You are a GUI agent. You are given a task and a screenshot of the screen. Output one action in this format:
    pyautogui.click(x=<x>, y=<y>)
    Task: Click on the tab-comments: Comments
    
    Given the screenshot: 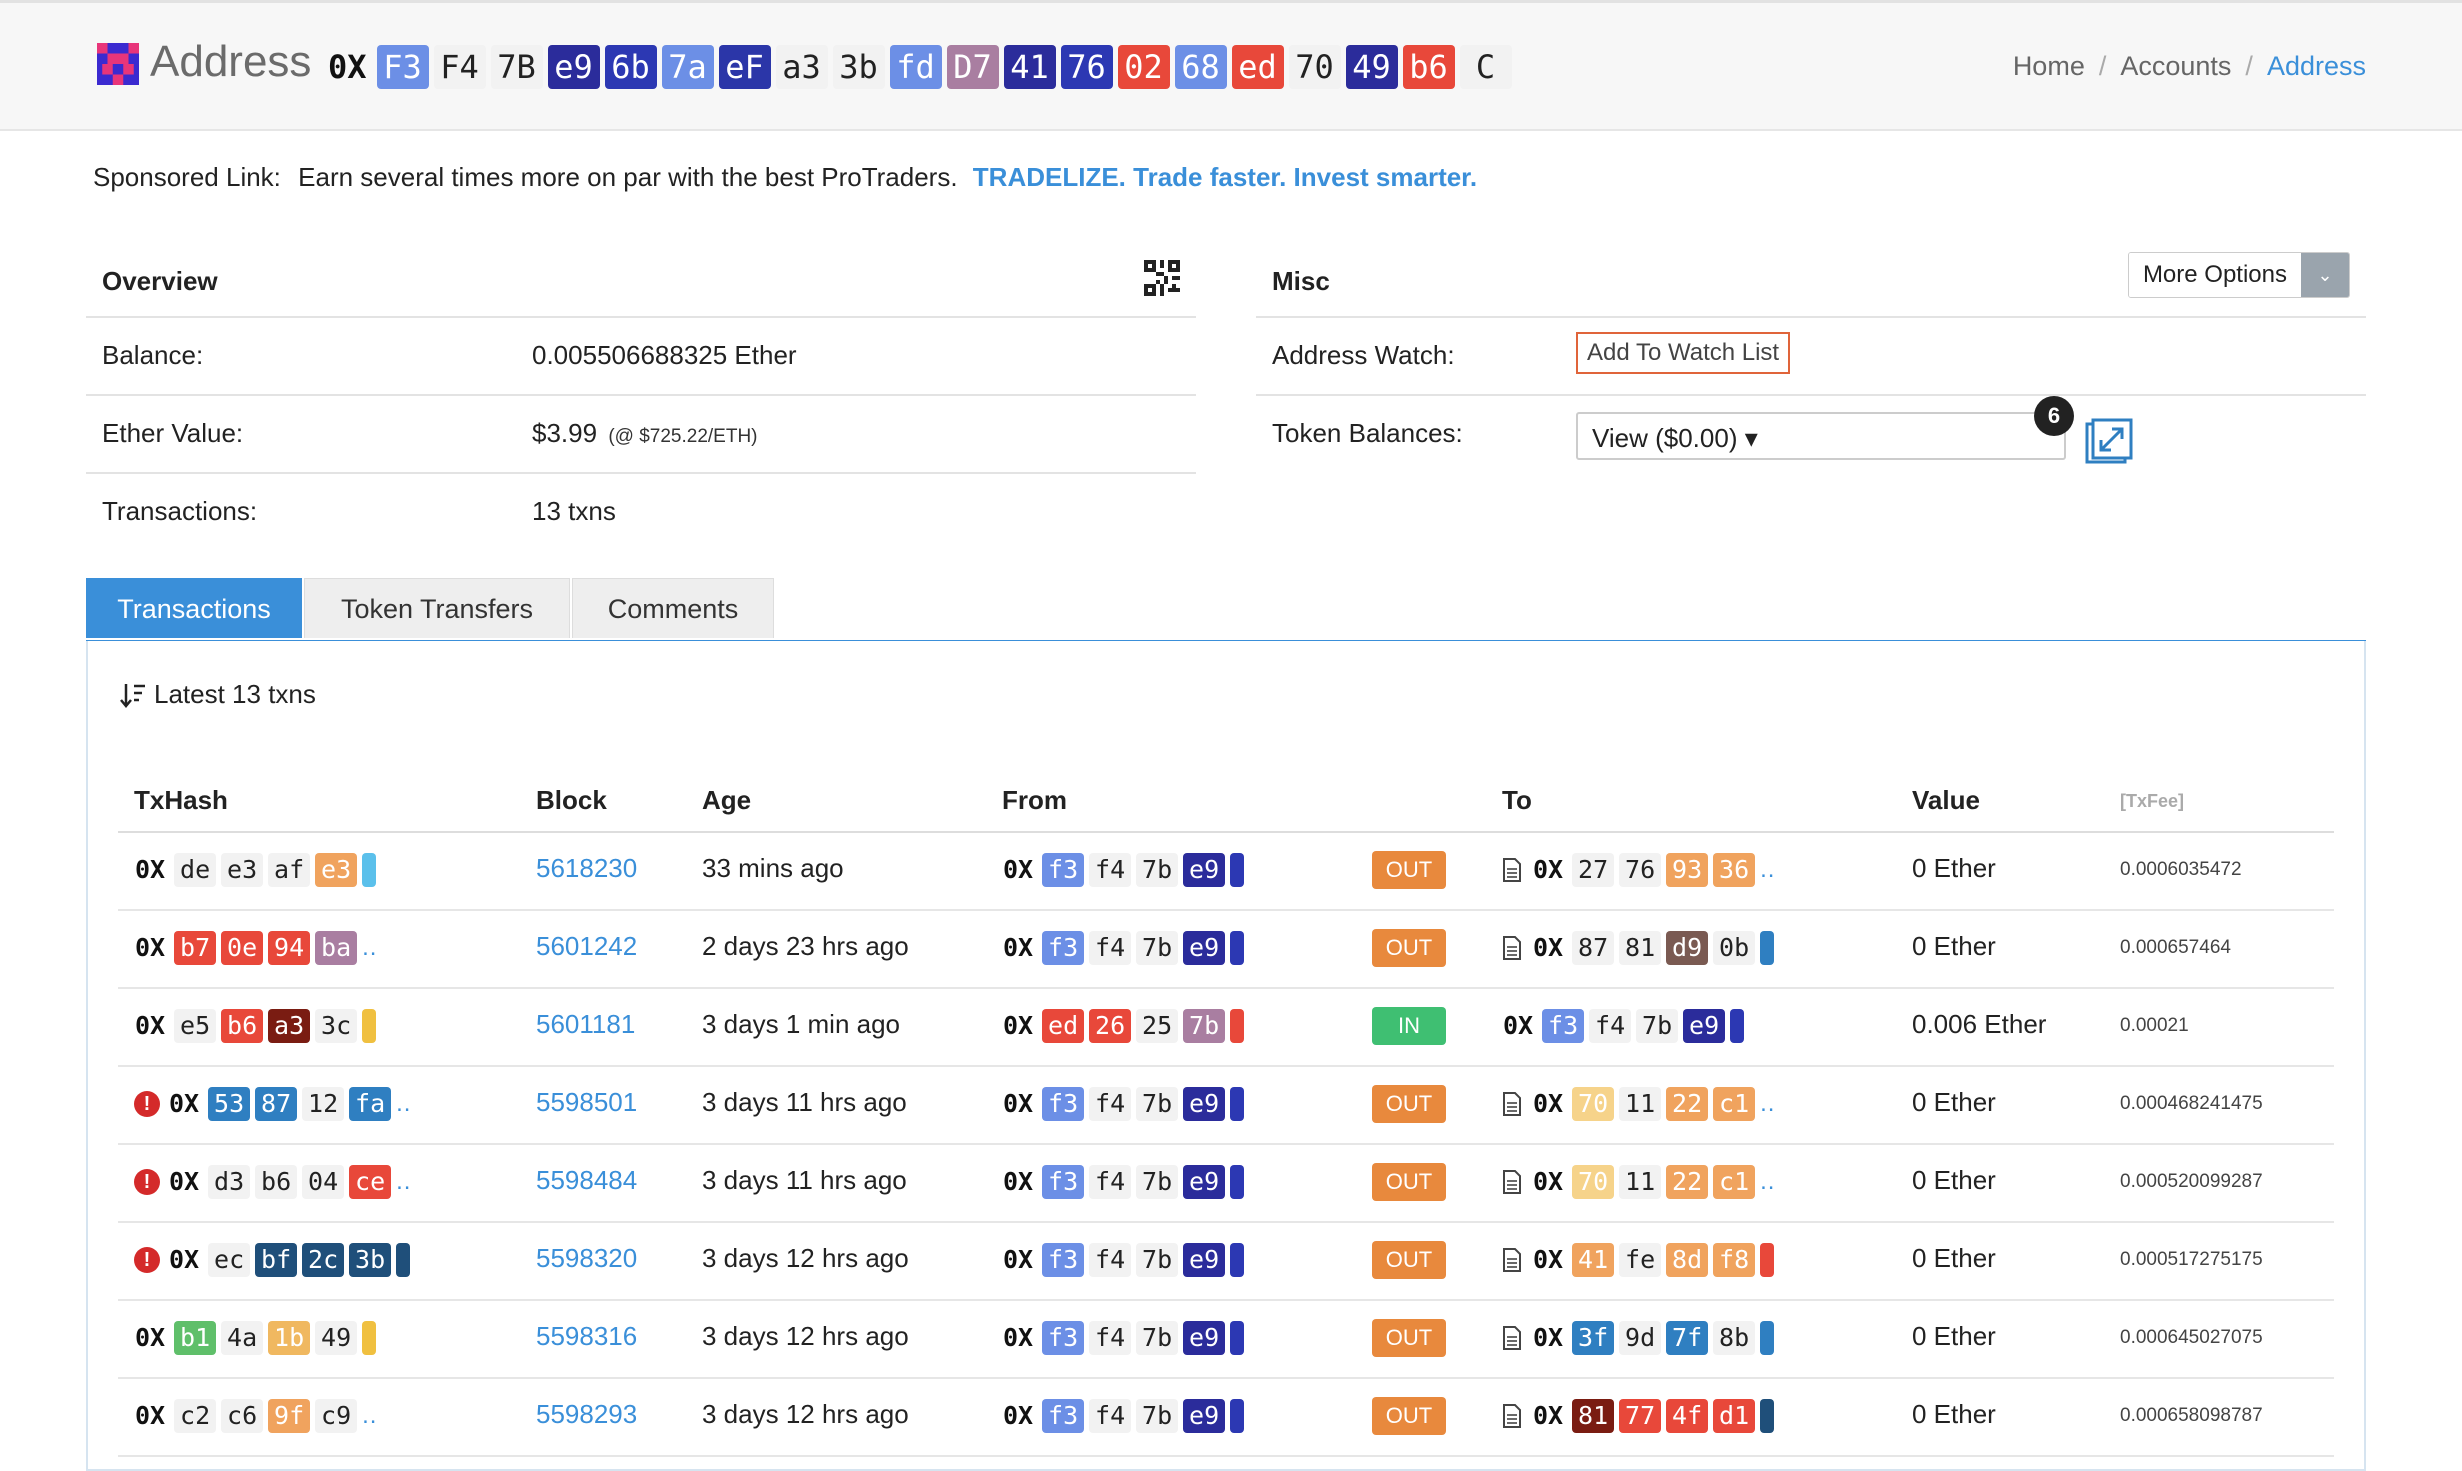 What is the action you would take?
    pyautogui.click(x=673, y=608)
    